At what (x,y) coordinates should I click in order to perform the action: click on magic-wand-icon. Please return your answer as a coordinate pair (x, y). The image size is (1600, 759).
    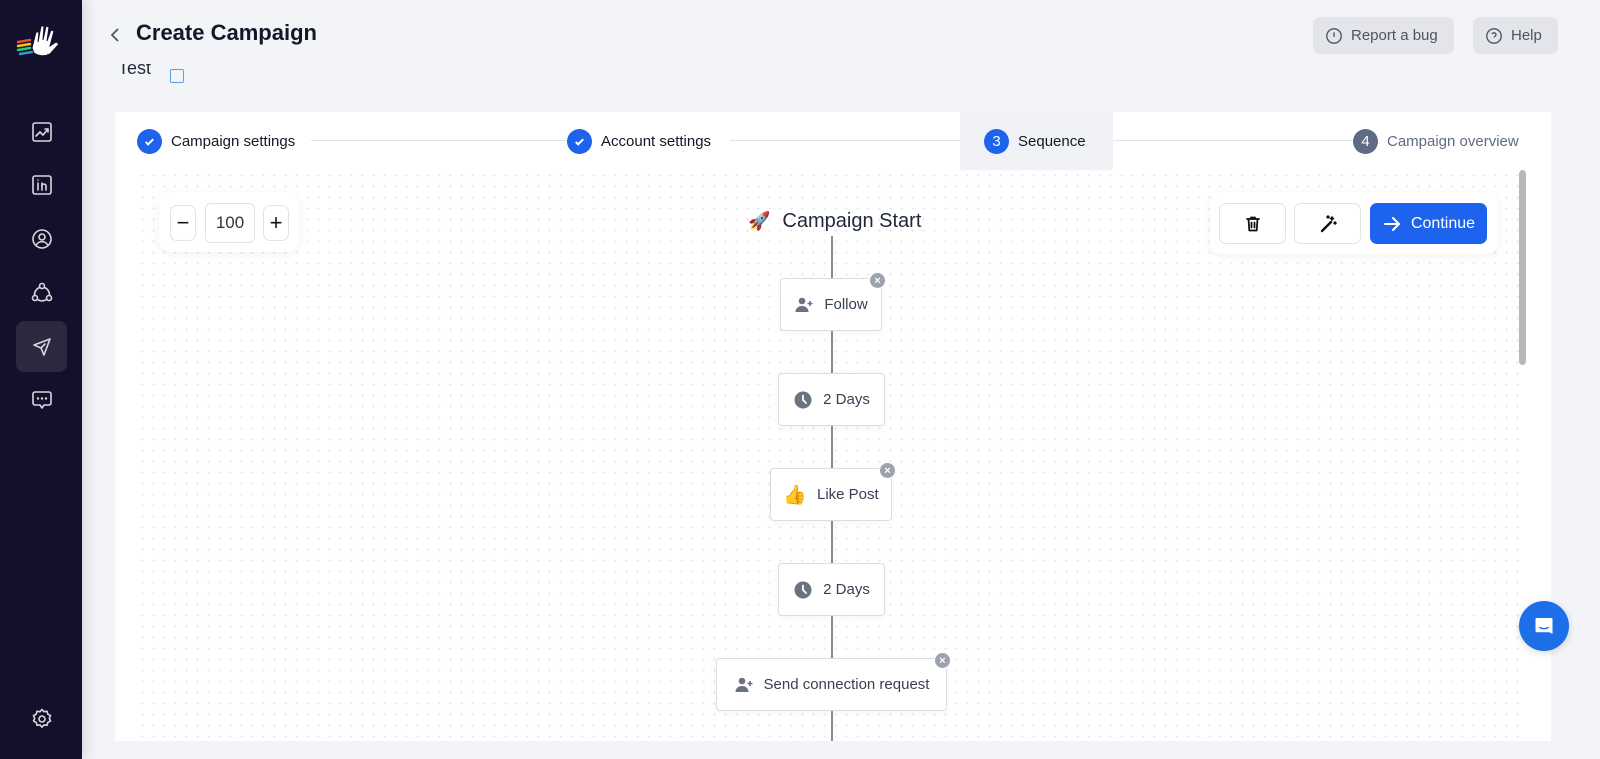
    Looking at the image, I should click on (1328, 223).